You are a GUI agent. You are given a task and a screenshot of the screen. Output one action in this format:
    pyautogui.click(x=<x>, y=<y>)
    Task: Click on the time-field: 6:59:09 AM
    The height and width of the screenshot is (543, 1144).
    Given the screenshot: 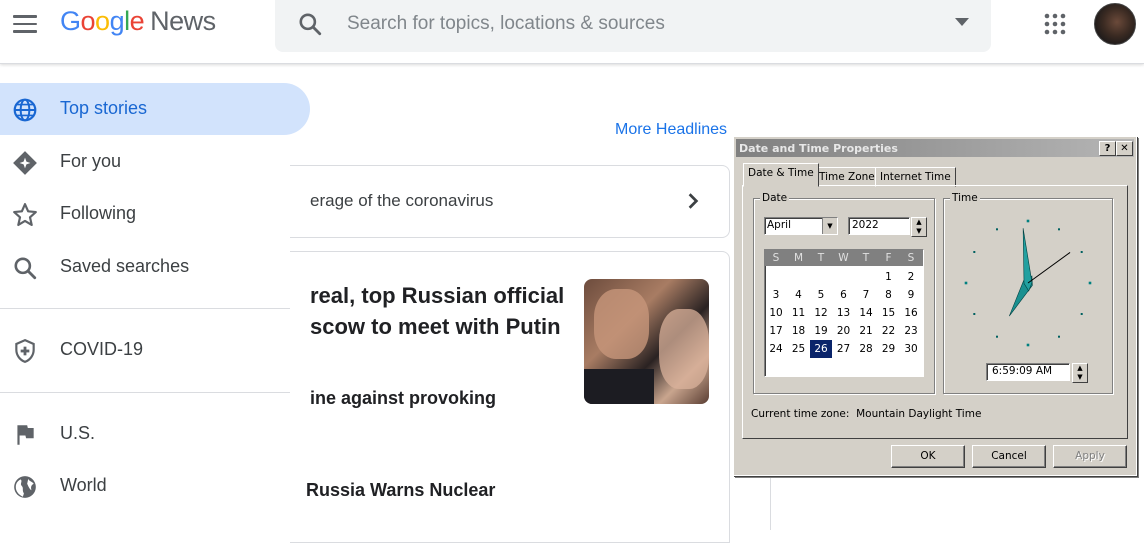 What is the action you would take?
    pyautogui.click(x=1028, y=372)
    